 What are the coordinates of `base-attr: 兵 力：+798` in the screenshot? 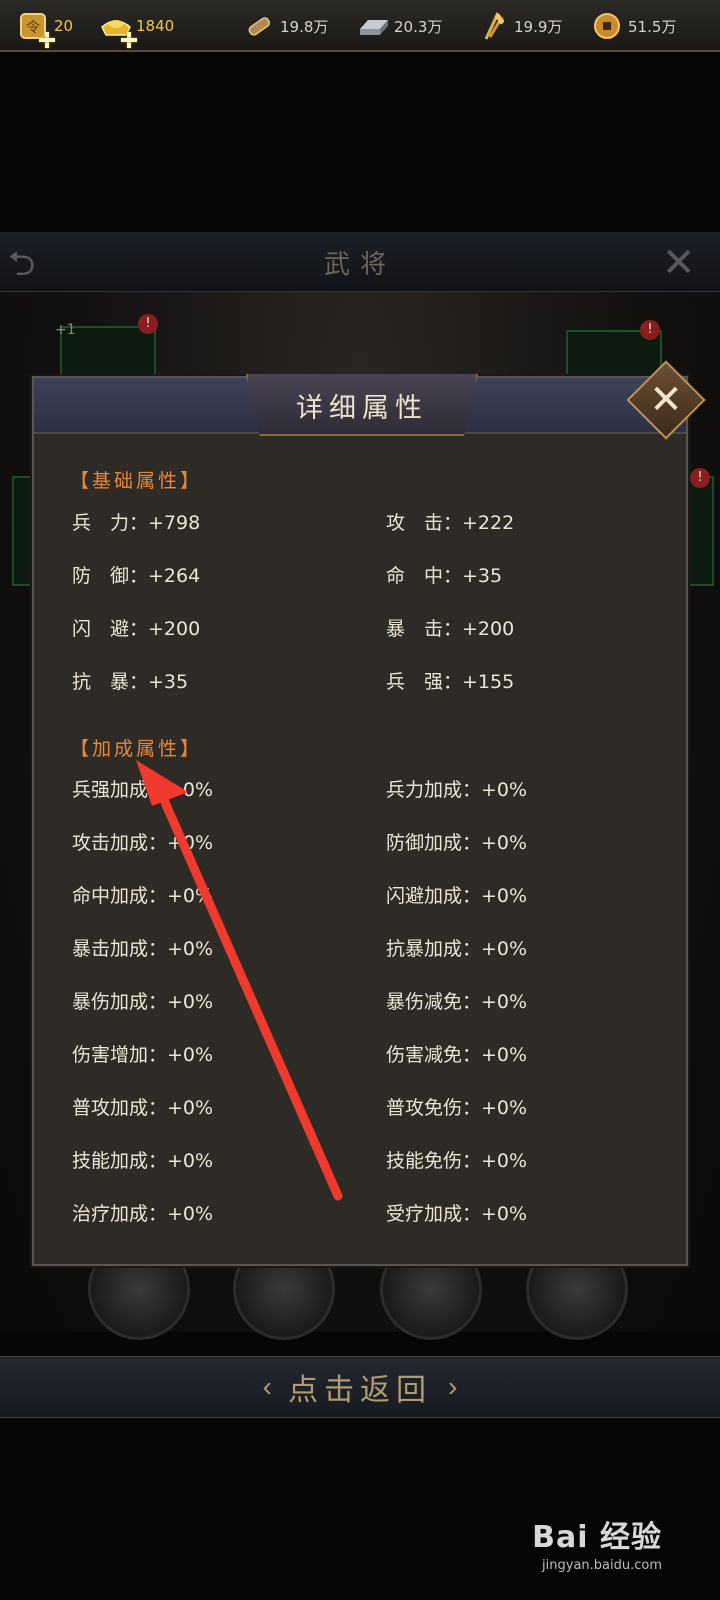 It's located at (136, 521).